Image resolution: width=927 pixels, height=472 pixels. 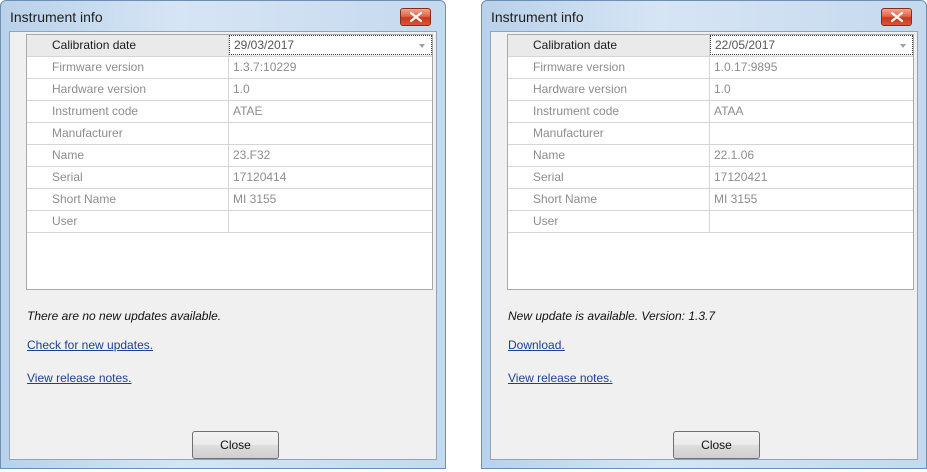 What do you see at coordinates (265, 67) in the screenshot?
I see `property-value: 1.3.7:10229` at bounding box center [265, 67].